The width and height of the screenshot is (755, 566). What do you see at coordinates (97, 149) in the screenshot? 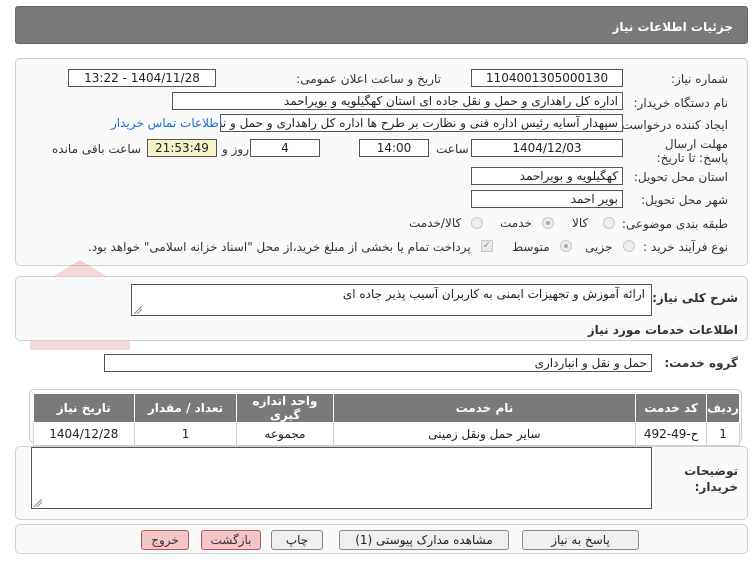
I see `remaining-label: ساعت باقی مانده` at bounding box center [97, 149].